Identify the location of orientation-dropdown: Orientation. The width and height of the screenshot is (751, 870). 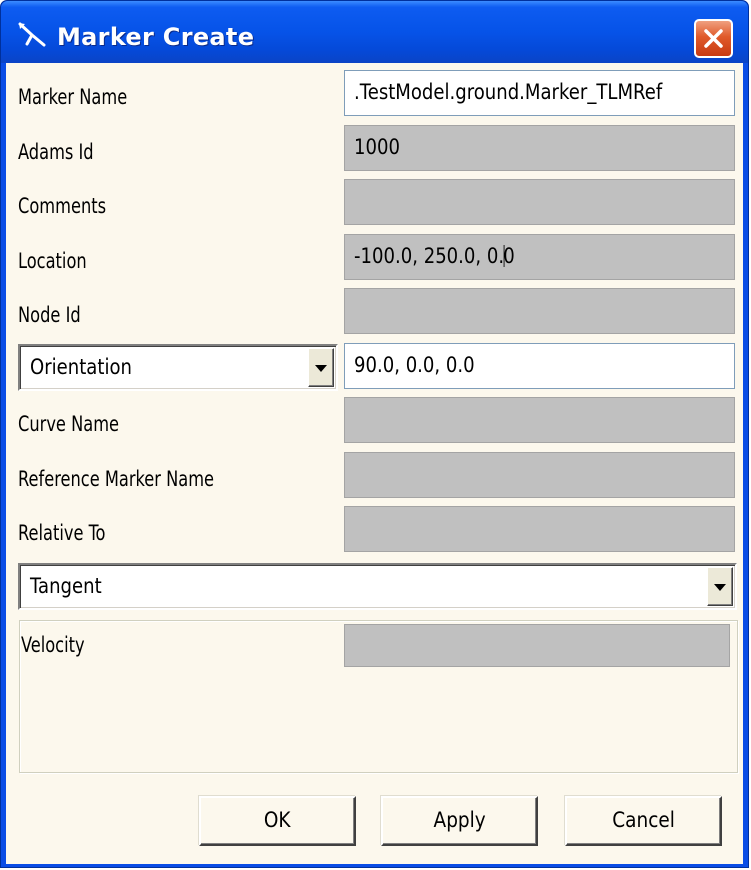
(178, 367).